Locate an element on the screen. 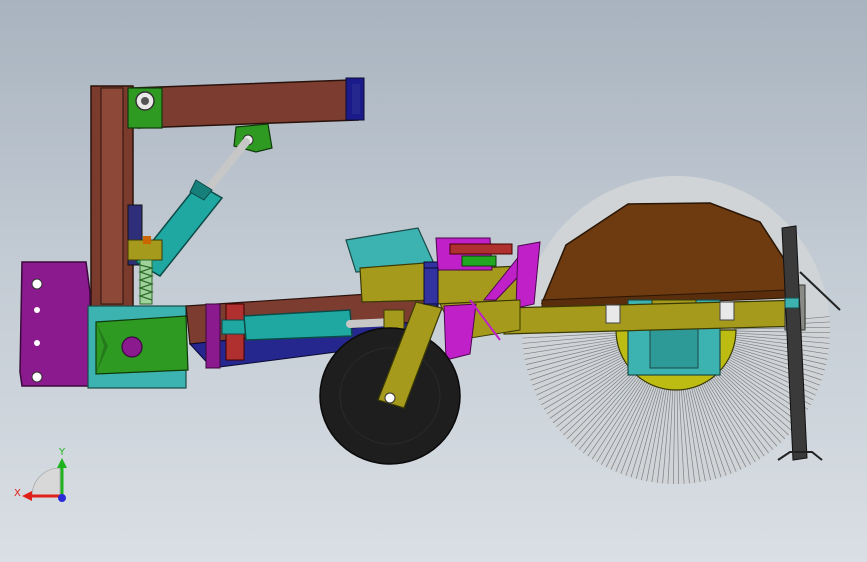 The image size is (867, 562). arm-pivot-bracket is located at coordinates (145, 108).